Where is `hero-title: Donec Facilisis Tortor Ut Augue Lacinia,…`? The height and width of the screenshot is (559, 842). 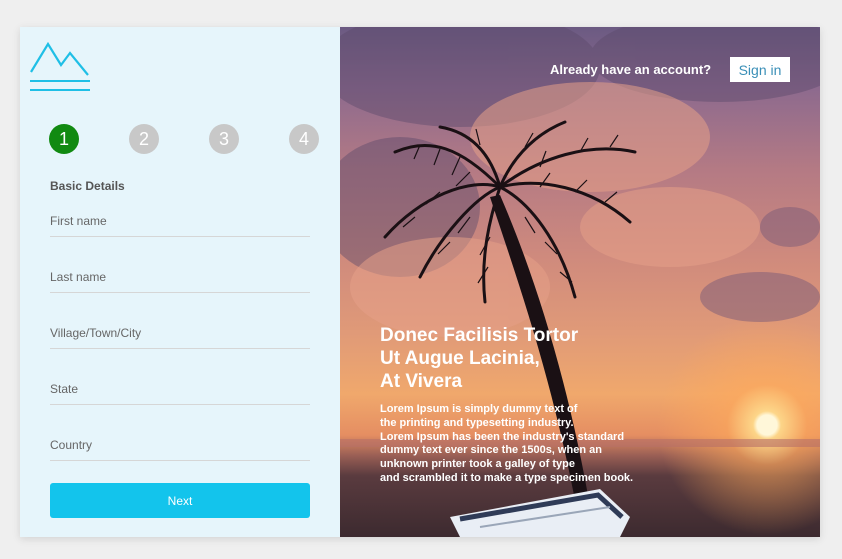 hero-title: Donec Facilisis Tortor Ut Augue Lacinia,… is located at coordinates (510, 358).